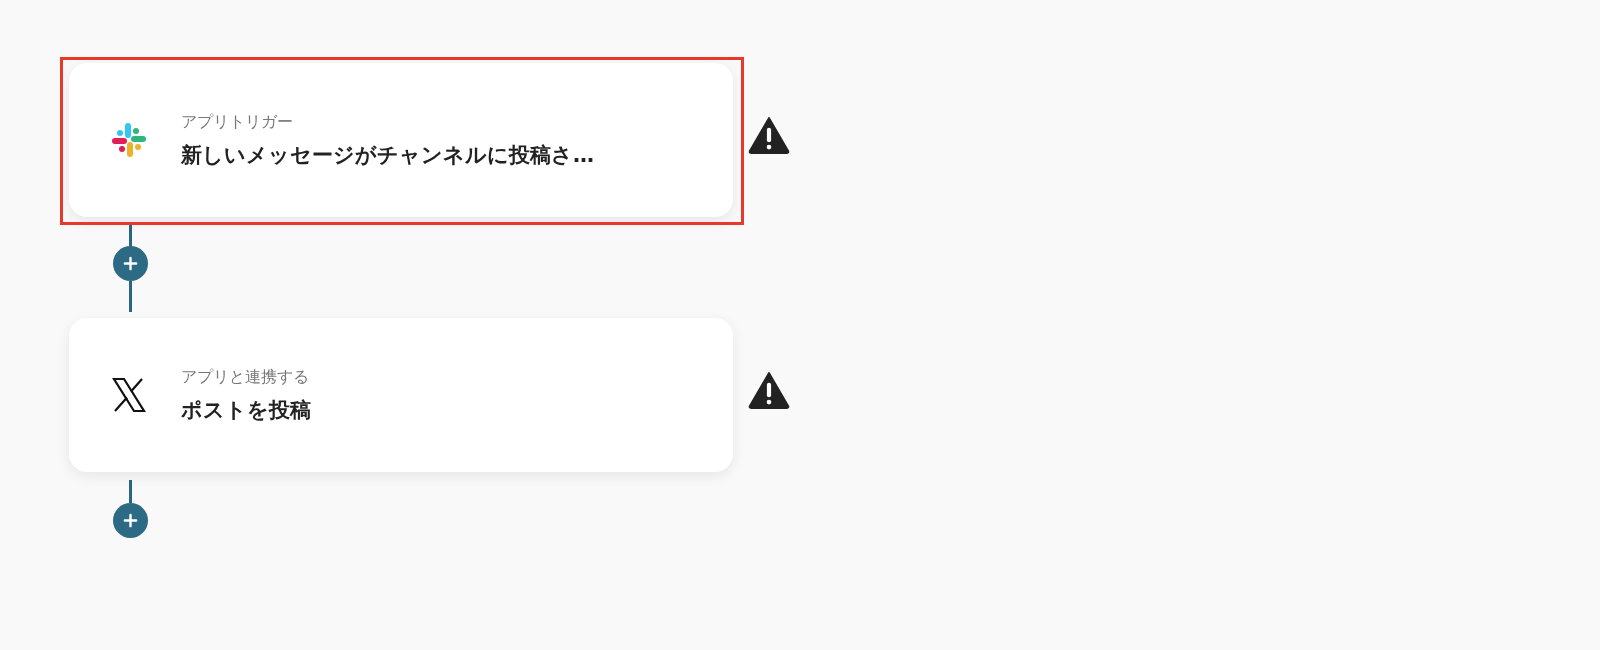 This screenshot has width=1600, height=650. What do you see at coordinates (245, 377) in the screenshot?
I see `step-label: アプリと連携する` at bounding box center [245, 377].